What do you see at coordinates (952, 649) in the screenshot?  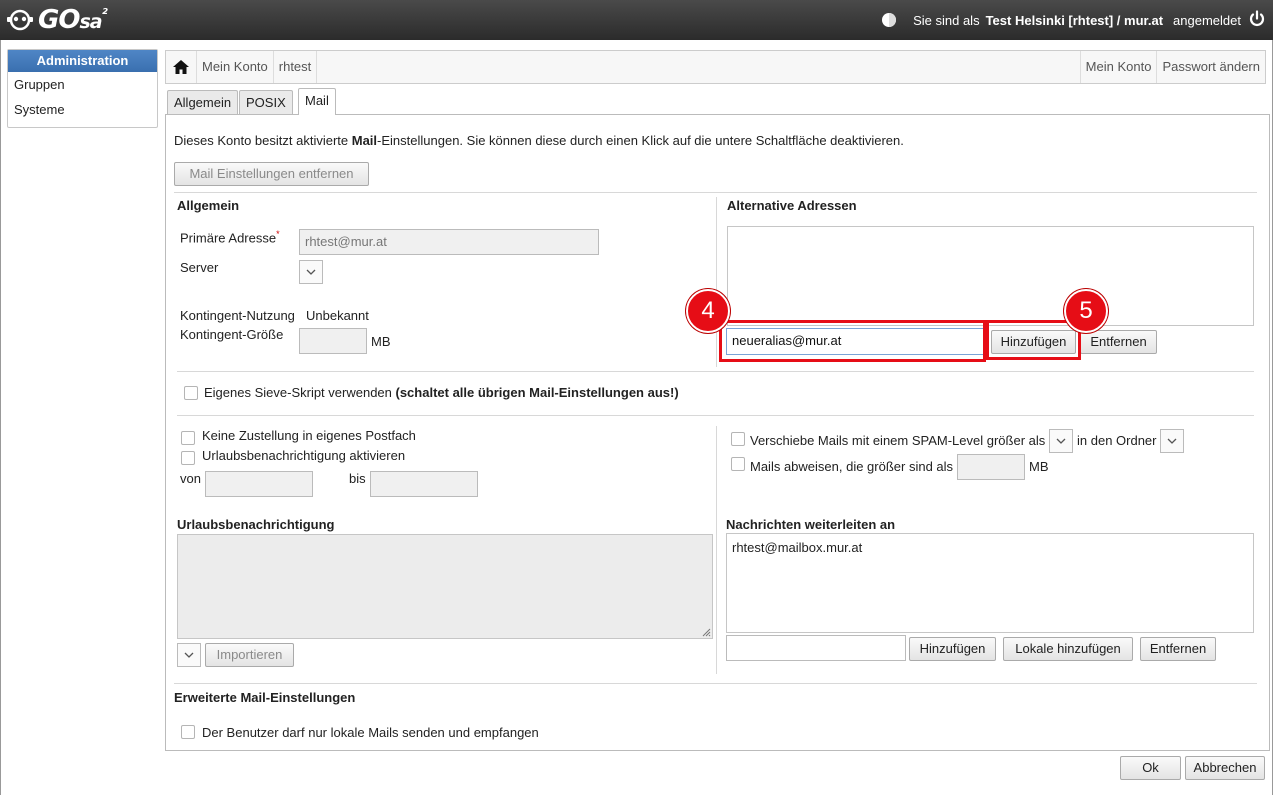 I see `add-forward-button: Hinzufügen` at bounding box center [952, 649].